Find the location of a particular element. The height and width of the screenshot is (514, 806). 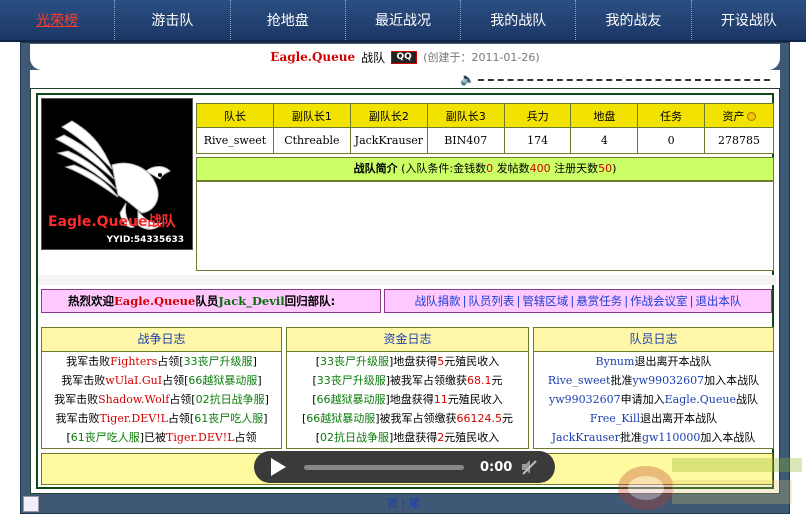

member-name: Rive_sweet is located at coordinates (579, 380).